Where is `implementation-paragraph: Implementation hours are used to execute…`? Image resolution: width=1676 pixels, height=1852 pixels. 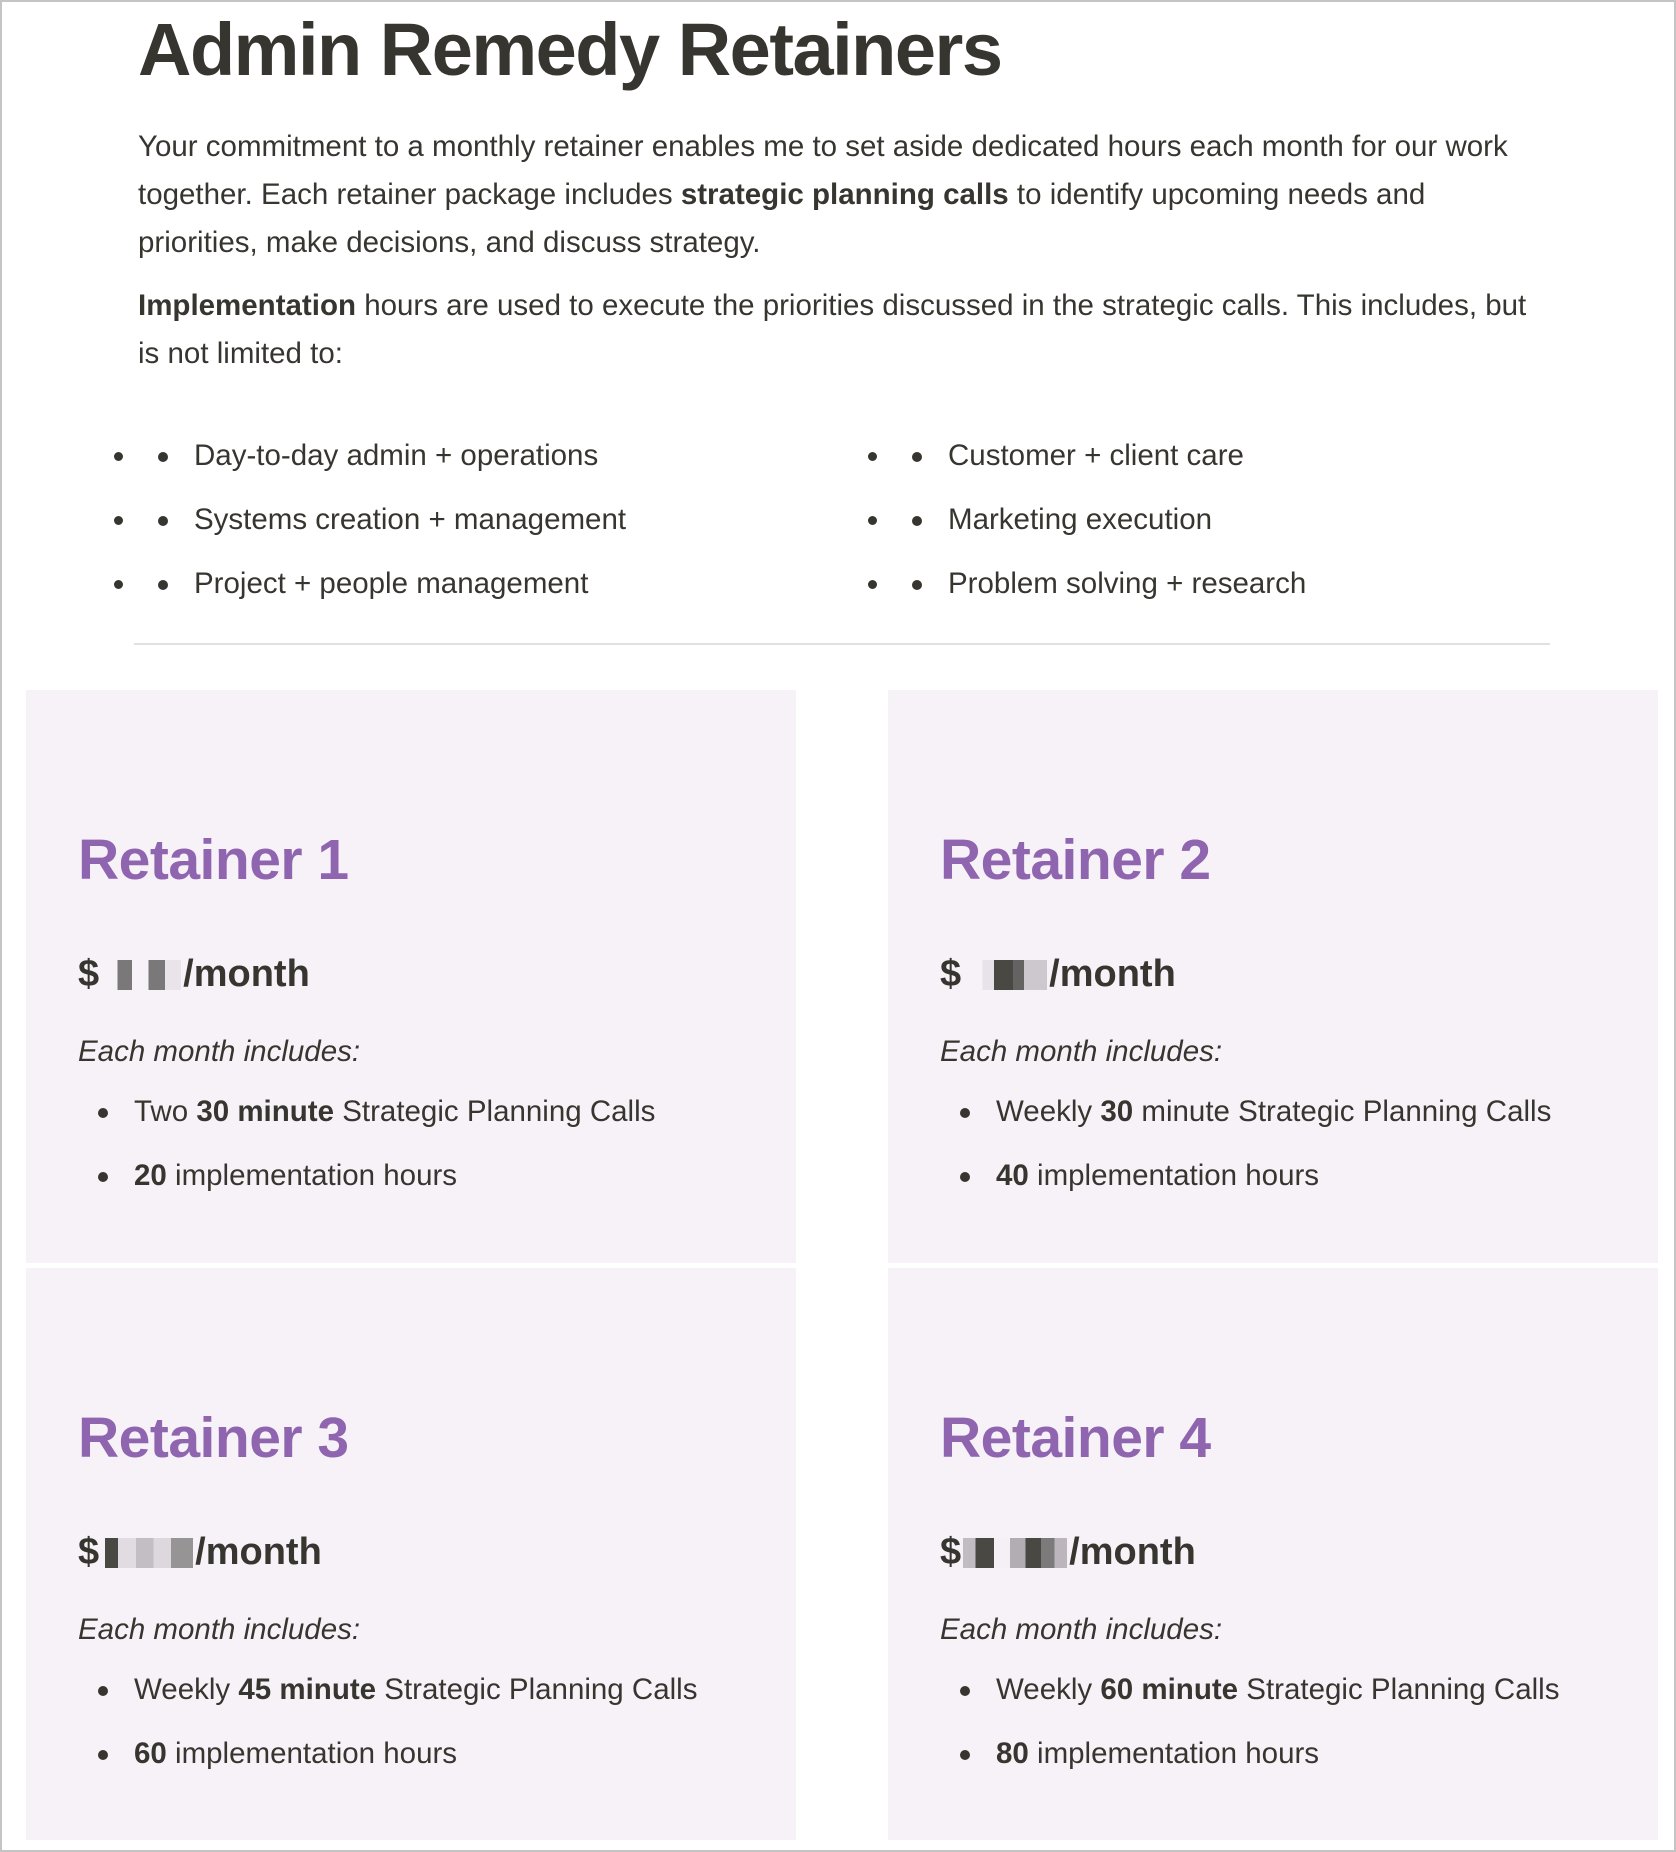
implementation-paragraph: Implementation hours are used to execute… is located at coordinates (843, 330).